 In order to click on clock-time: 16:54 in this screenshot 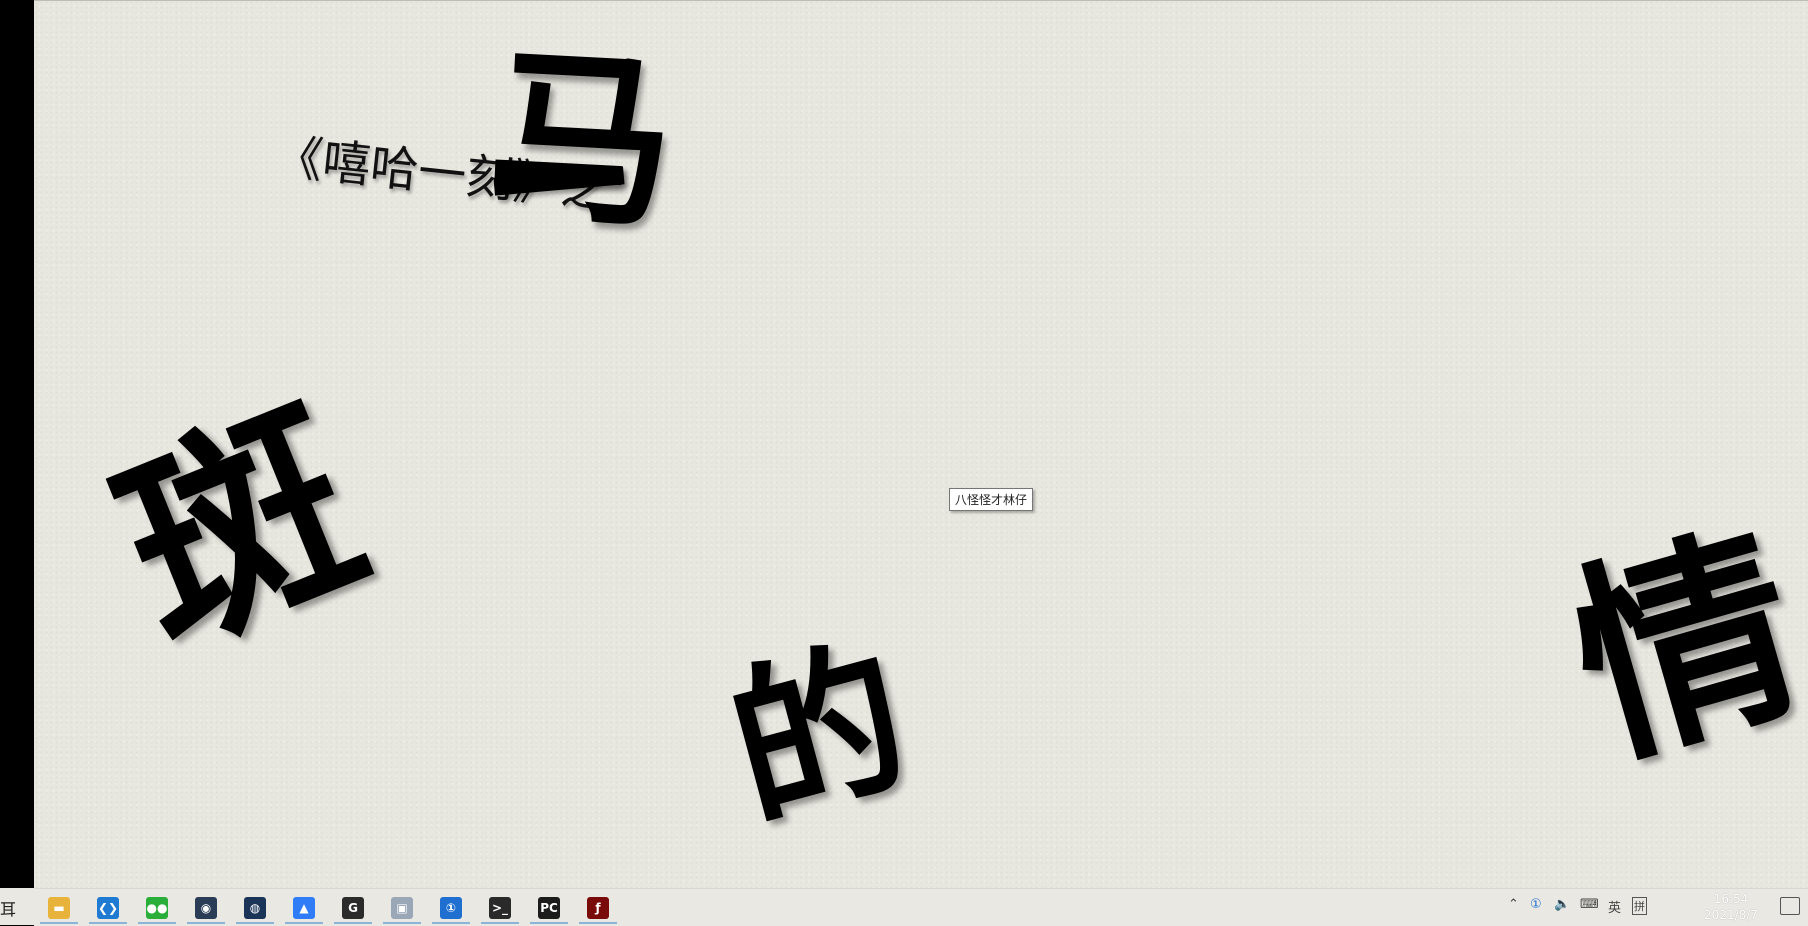, I will do `click(1731, 899)`.